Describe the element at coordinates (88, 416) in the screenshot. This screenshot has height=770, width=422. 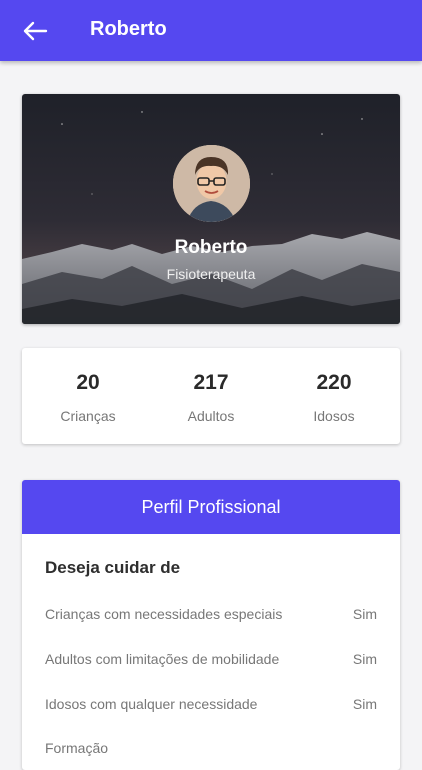
I see `stat-label: Crianças` at that location.